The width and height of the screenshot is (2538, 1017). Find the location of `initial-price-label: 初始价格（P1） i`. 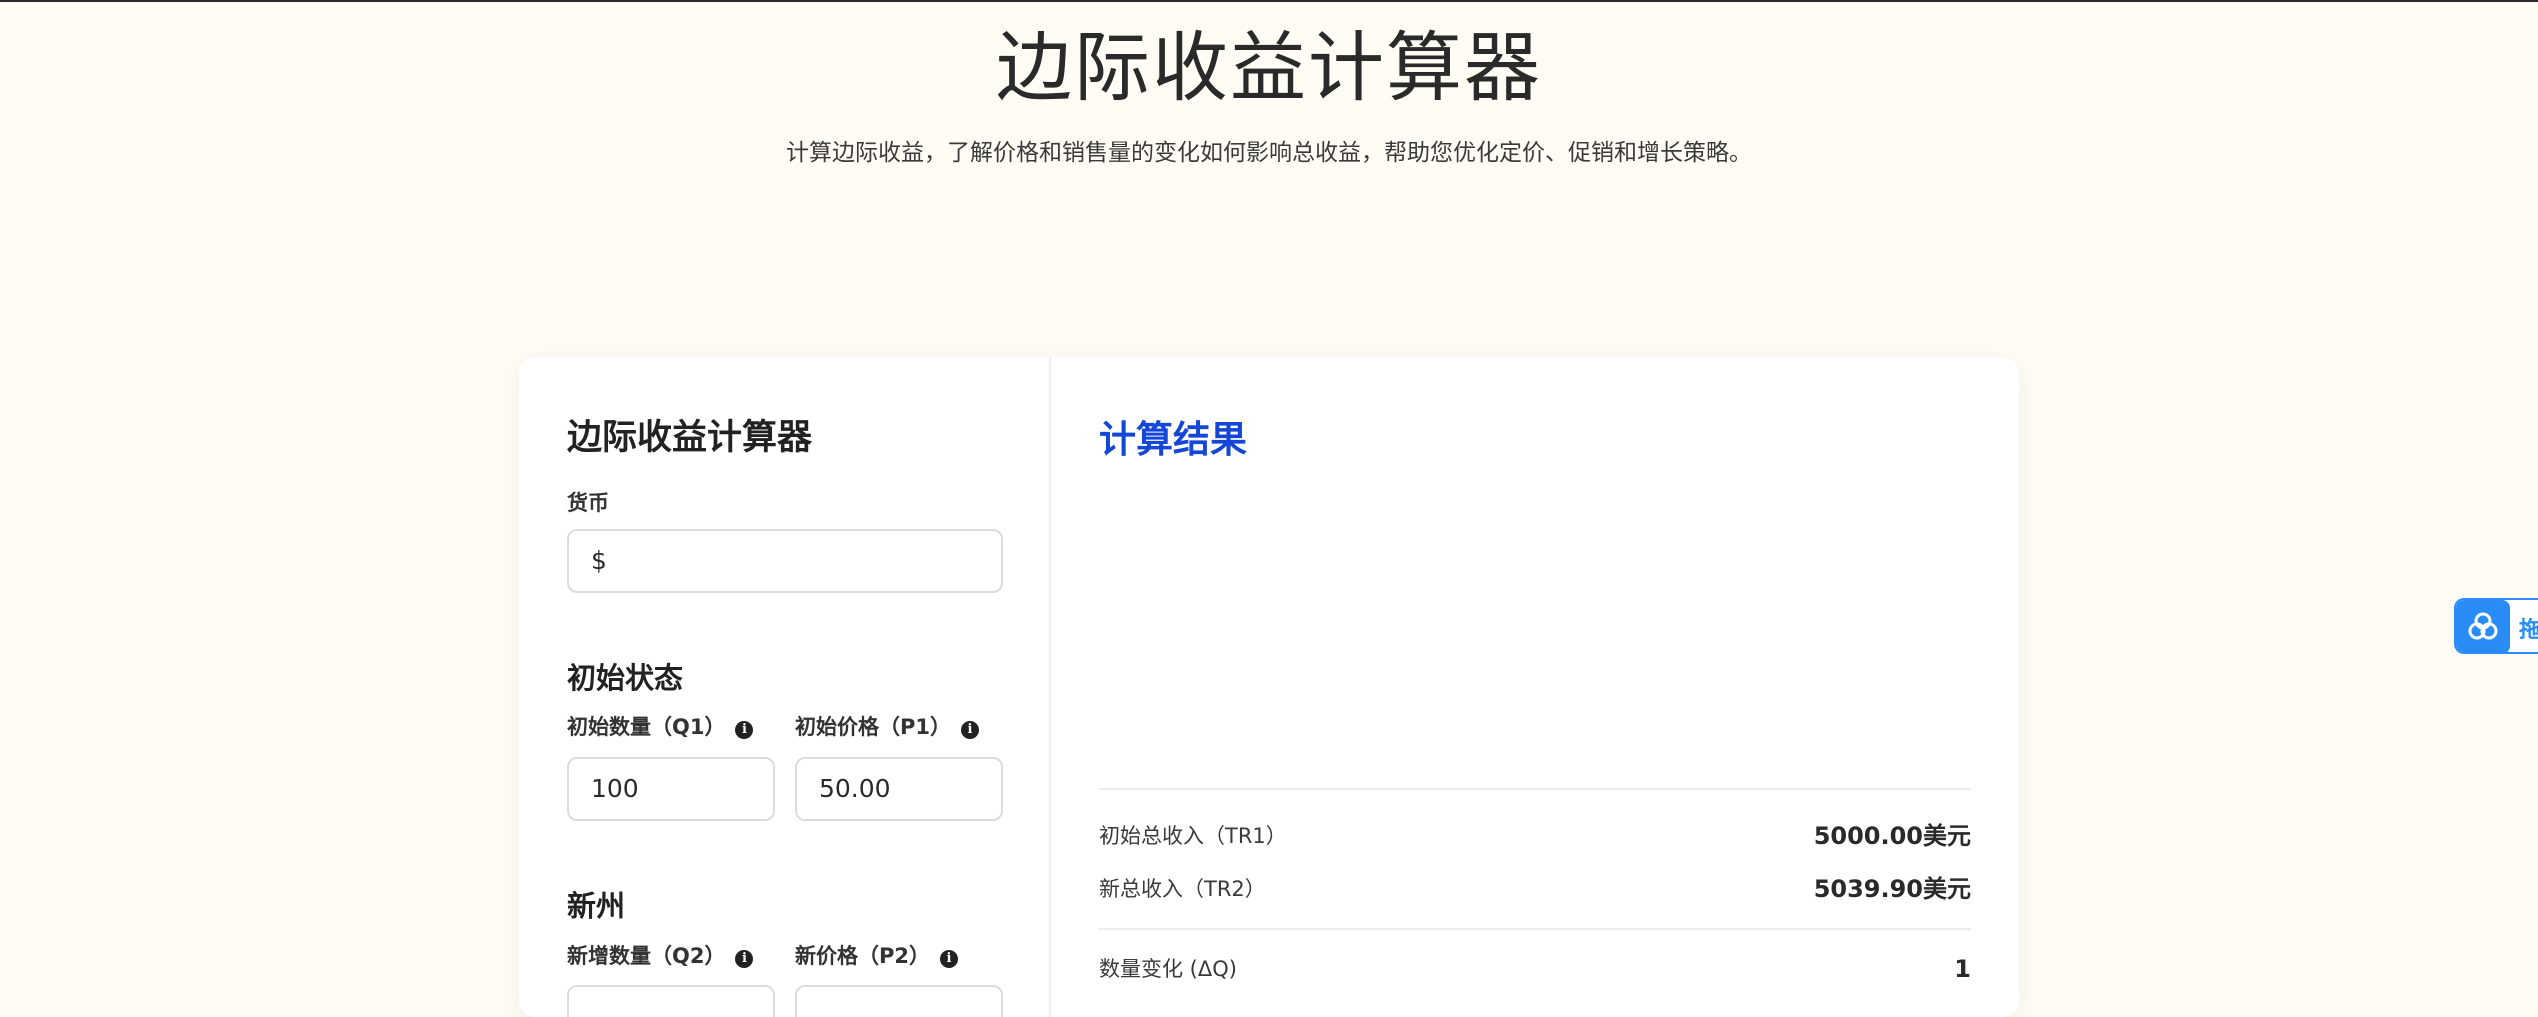

initial-price-label: 初始价格（P1） i is located at coordinates (887, 726).